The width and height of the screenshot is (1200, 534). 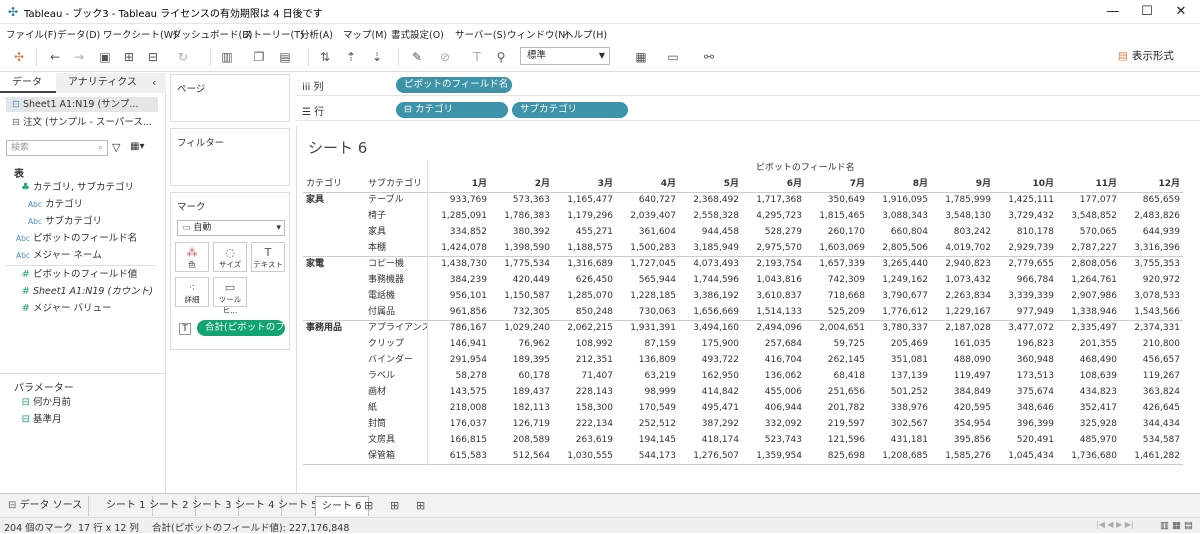 I want to click on value-cell: 468,490, so click(x=1088, y=360).